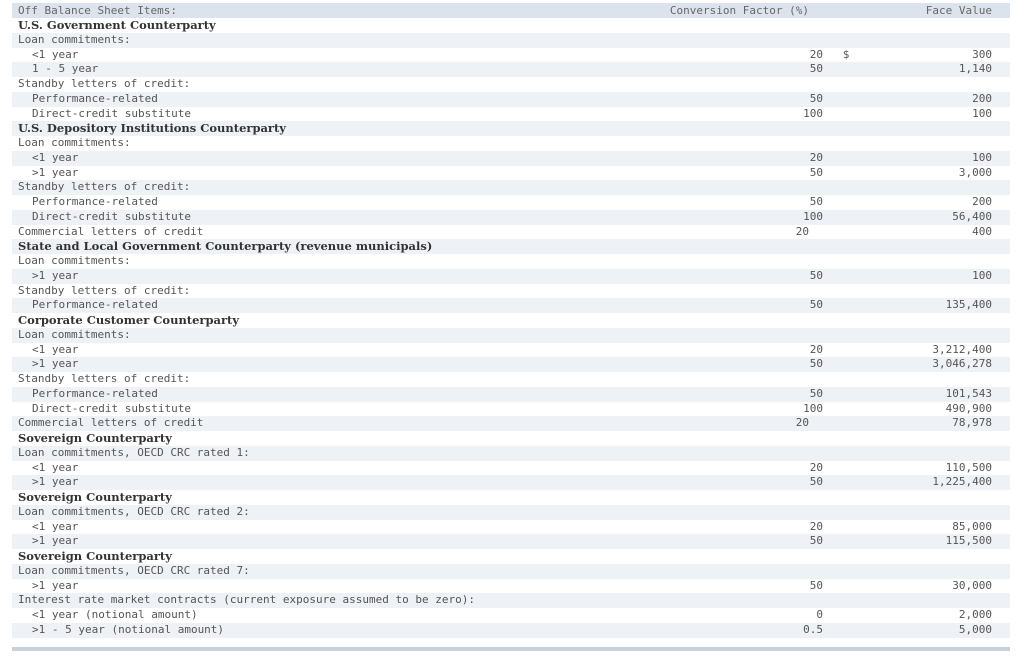 The height and width of the screenshot is (658, 1024). What do you see at coordinates (511, 630) in the screenshot?
I see `table-row: >1 - 5 year (notional amount) 0.5 5,000` at bounding box center [511, 630].